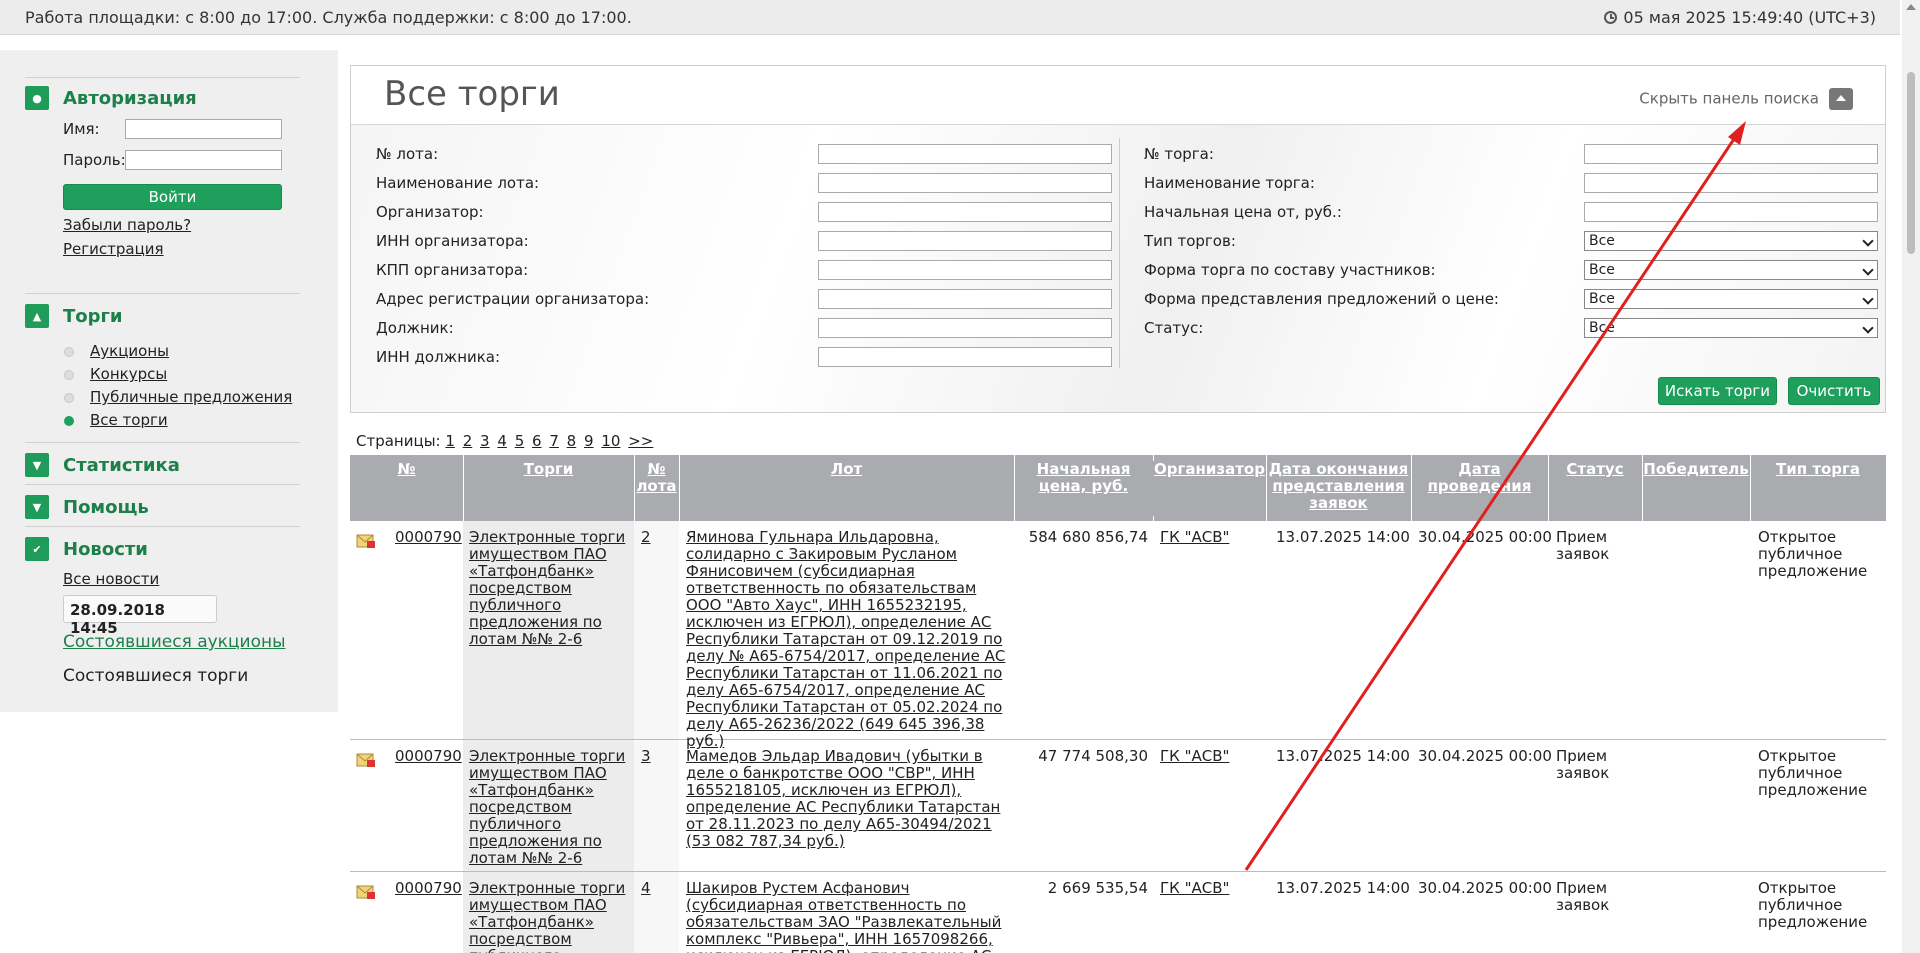  I want to click on clear-button: Очистить, so click(1834, 391).